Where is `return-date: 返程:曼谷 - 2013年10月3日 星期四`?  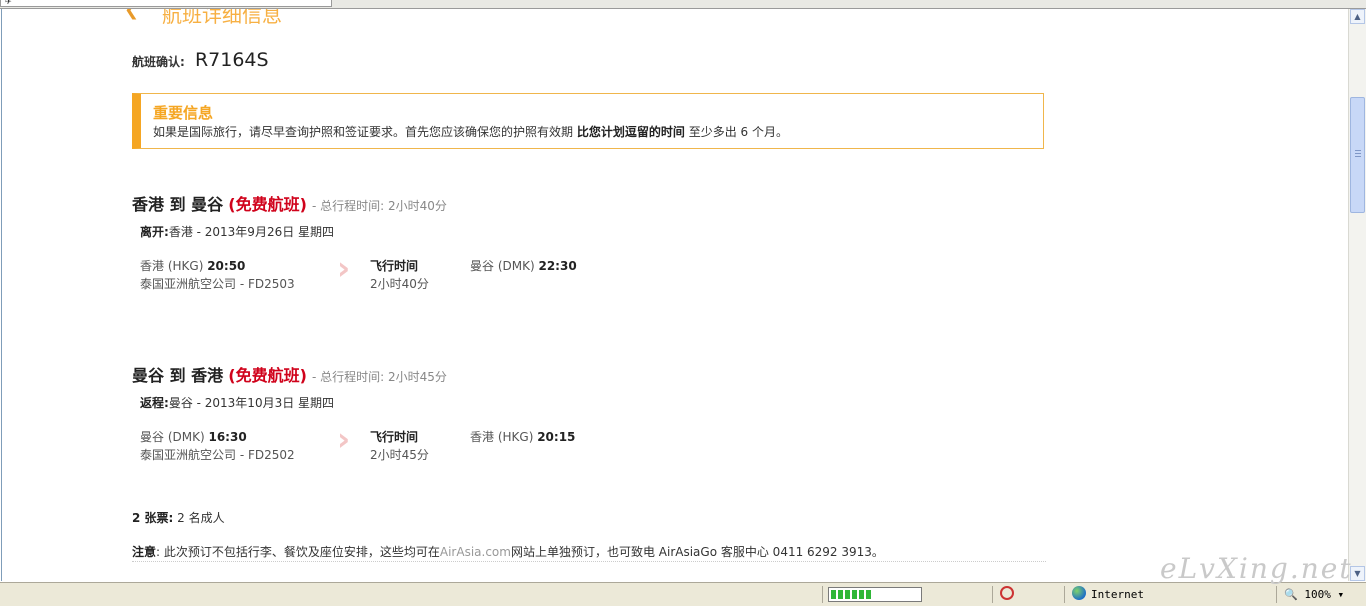 return-date: 返程:曼谷 - 2013年10月3日 星期四 is located at coordinates (237, 402).